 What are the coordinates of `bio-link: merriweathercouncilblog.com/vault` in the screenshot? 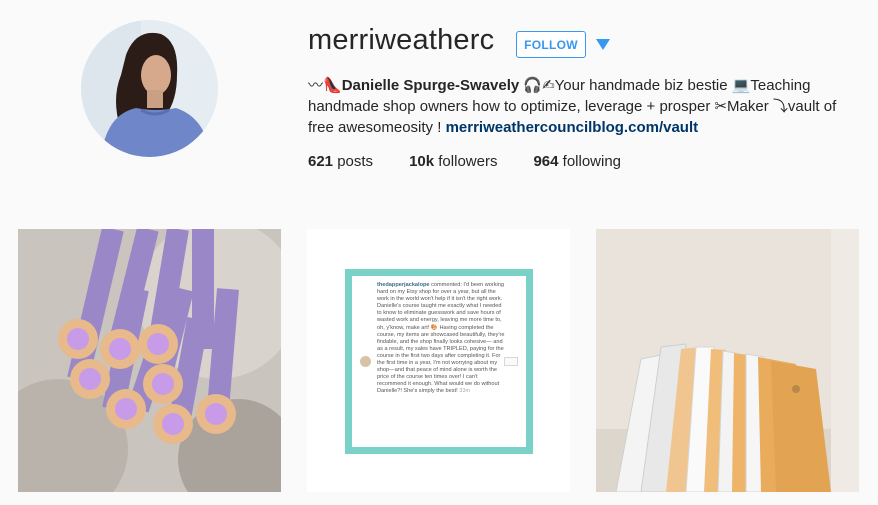 It's located at (572, 127).